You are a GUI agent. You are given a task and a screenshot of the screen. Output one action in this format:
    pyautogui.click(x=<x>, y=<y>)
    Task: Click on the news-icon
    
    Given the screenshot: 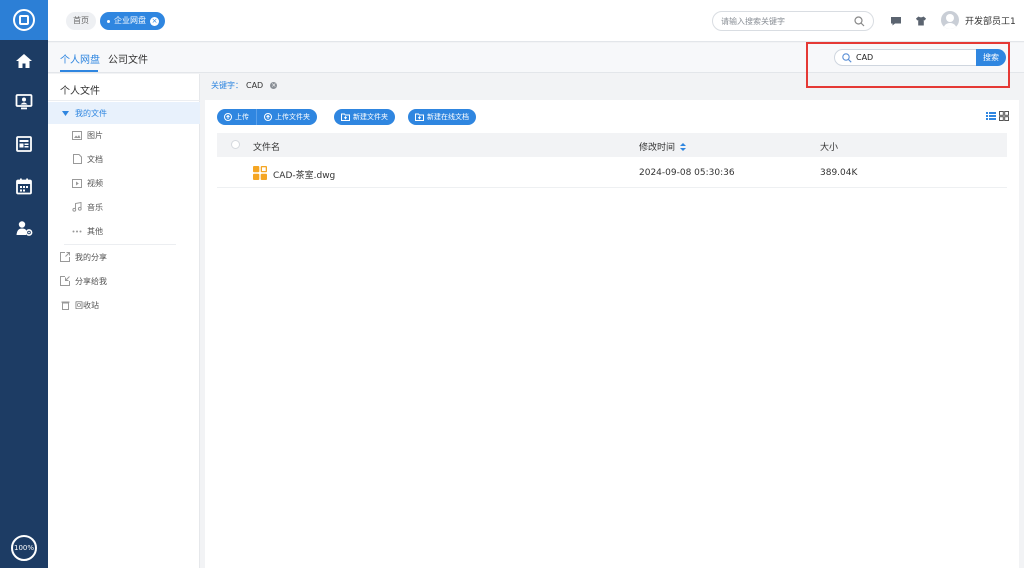 What is the action you would take?
    pyautogui.click(x=24, y=144)
    